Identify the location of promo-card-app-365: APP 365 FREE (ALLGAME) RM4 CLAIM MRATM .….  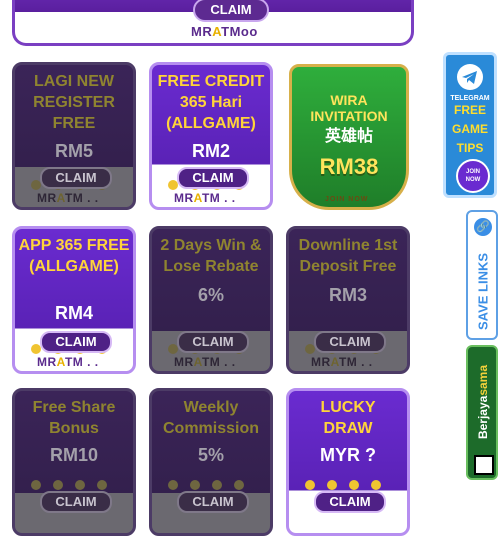
(74, 300).